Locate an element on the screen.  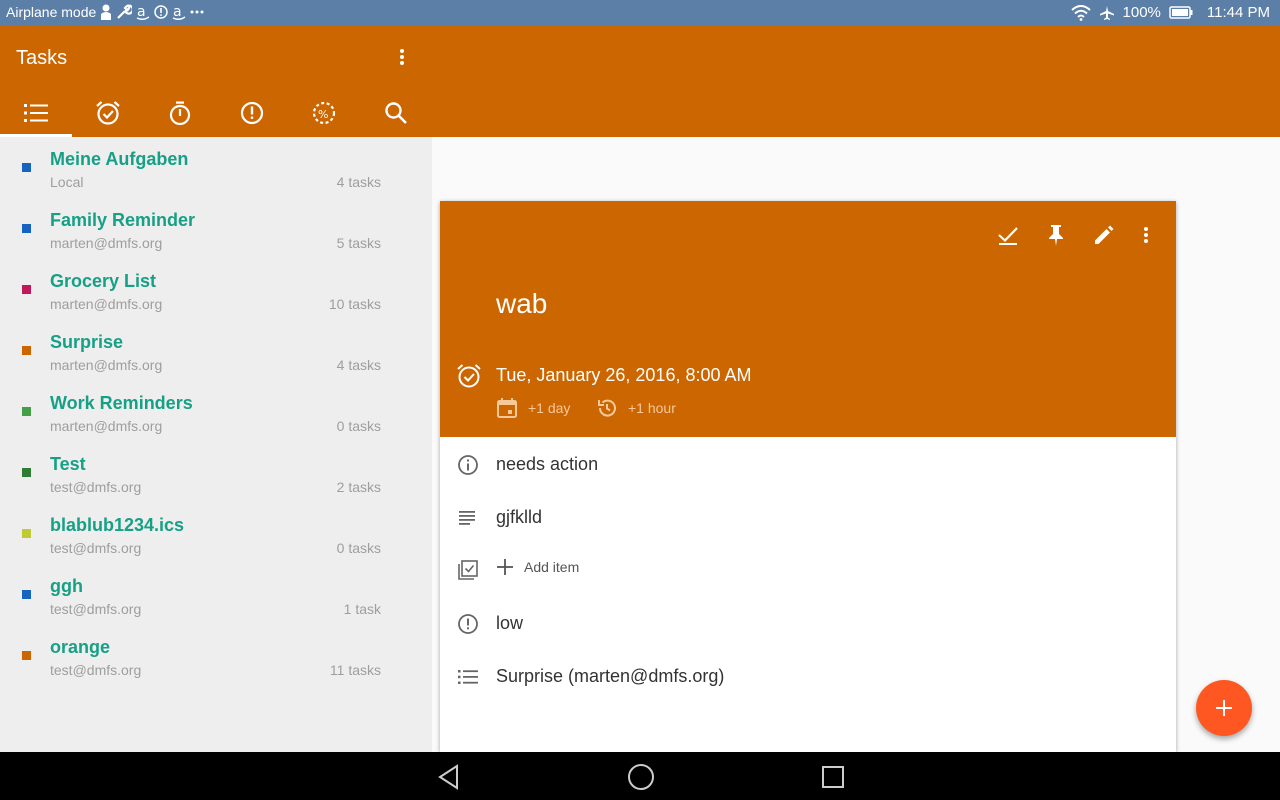
checklist-row: Add item is located at coordinates (808, 570).